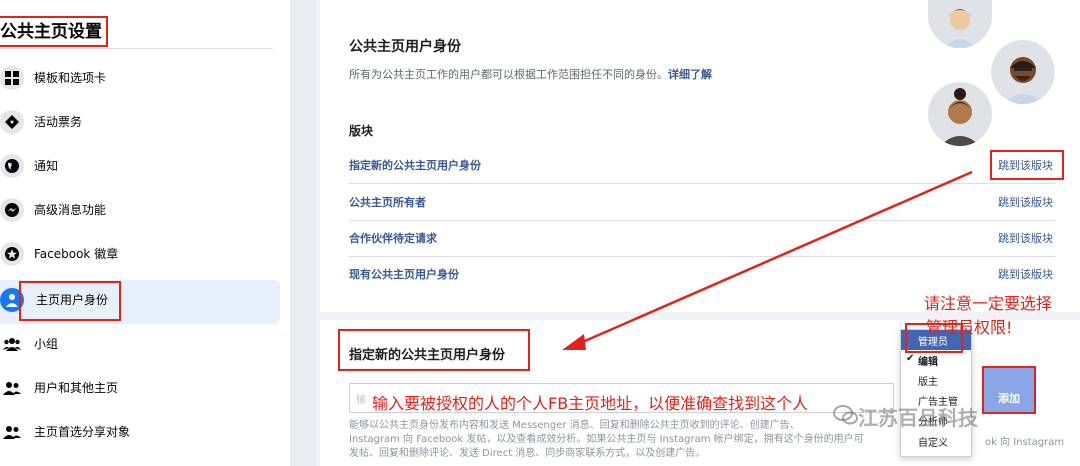 Image resolution: width=1080 pixels, height=466 pixels. I want to click on globe-icon, so click(12, 166).